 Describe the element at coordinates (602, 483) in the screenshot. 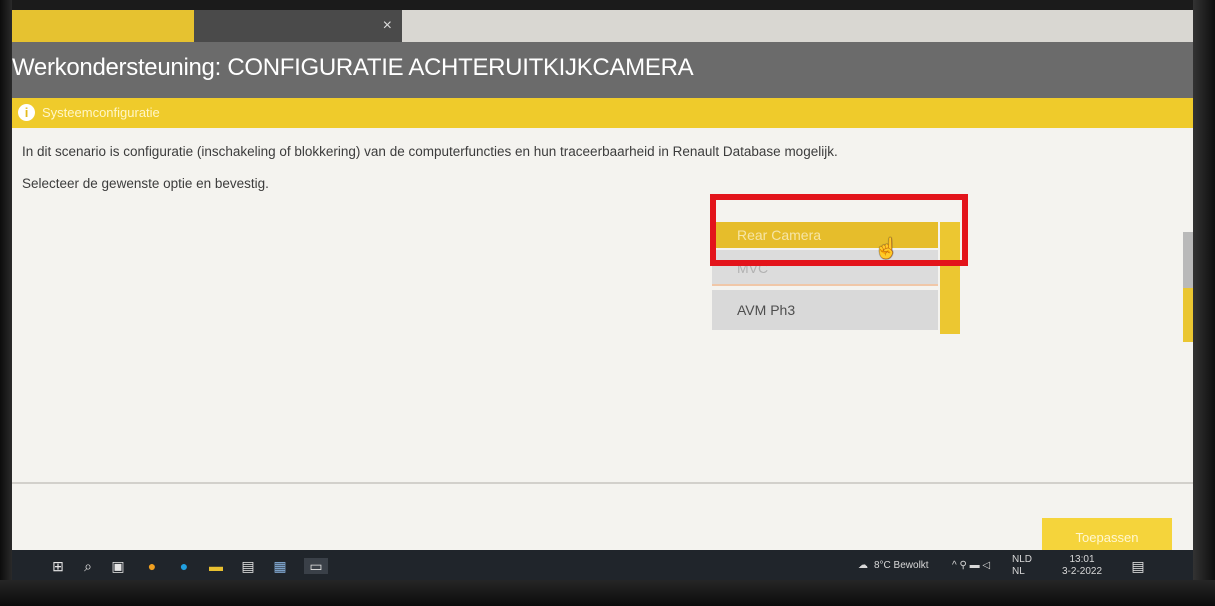

I see `footer-divider` at that location.